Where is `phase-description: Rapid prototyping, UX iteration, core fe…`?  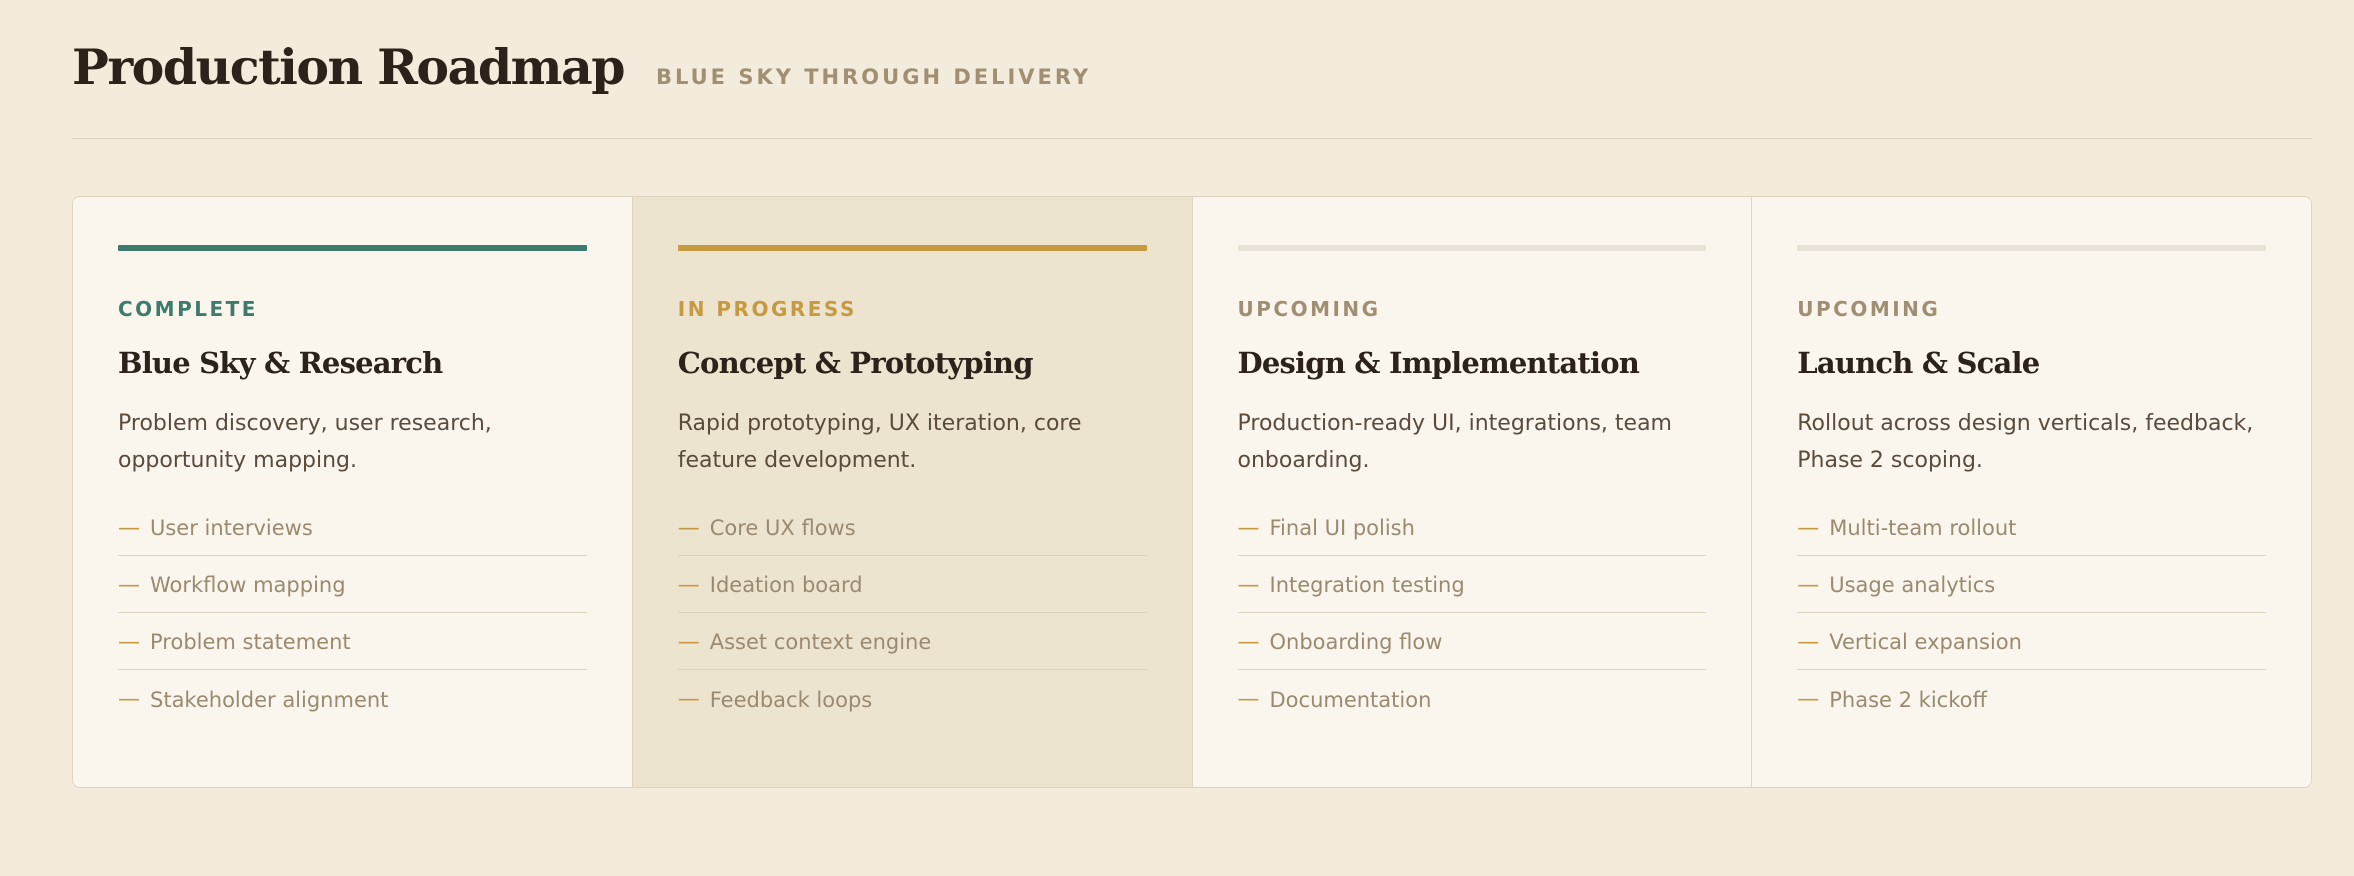
phase-description: Rapid prototyping, UX iteration, core fe… is located at coordinates (879, 442).